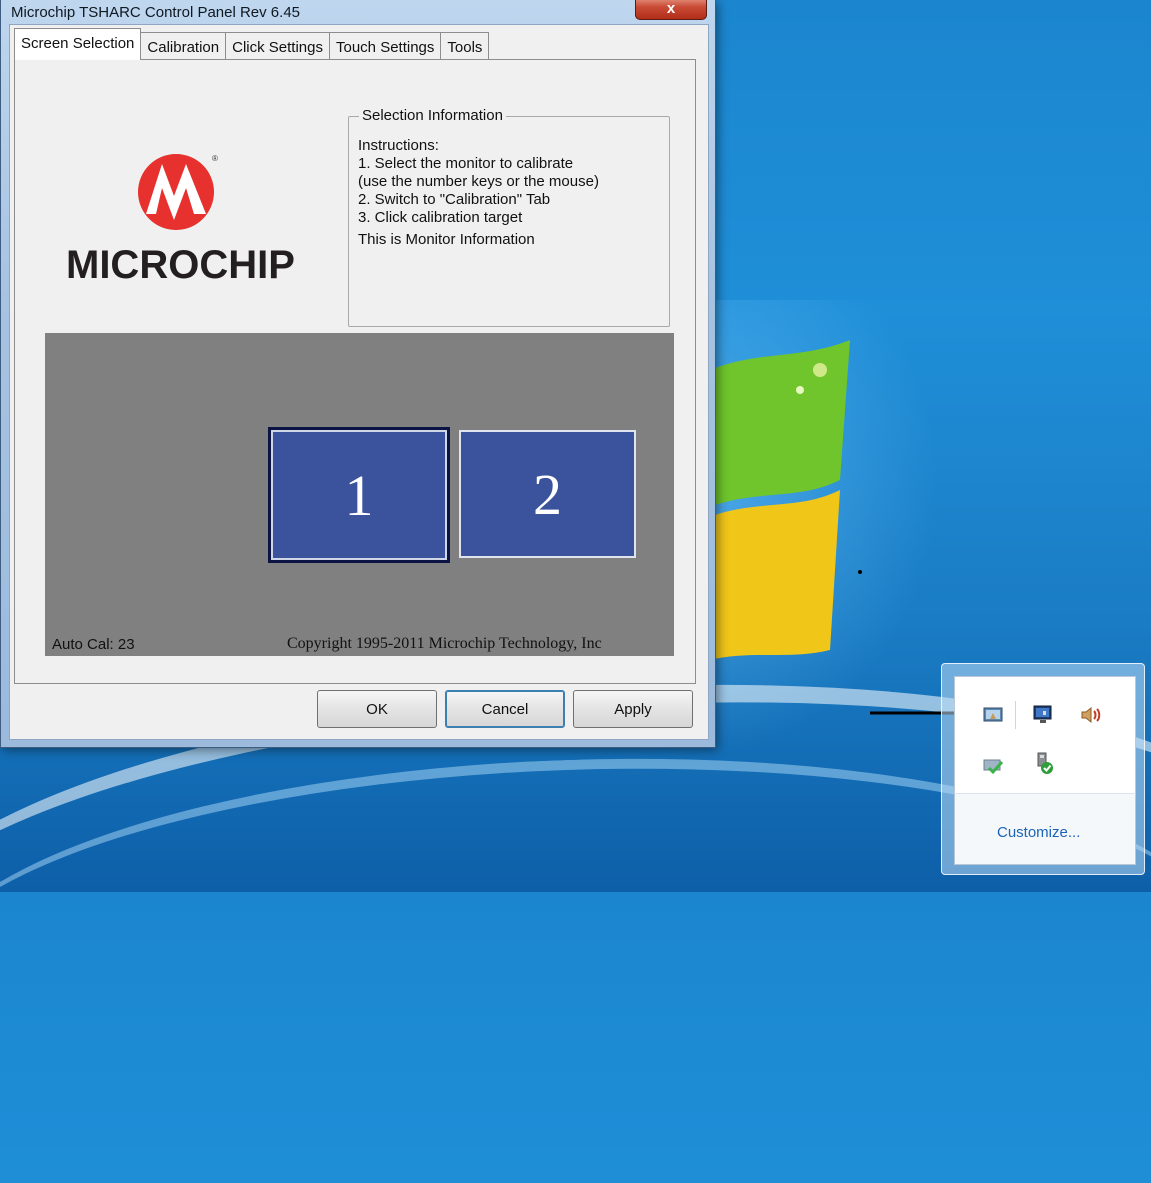 The width and height of the screenshot is (1151, 1183). Describe the element at coordinates (277, 46) in the screenshot. I see `tab-click-settings: Click Settings` at that location.